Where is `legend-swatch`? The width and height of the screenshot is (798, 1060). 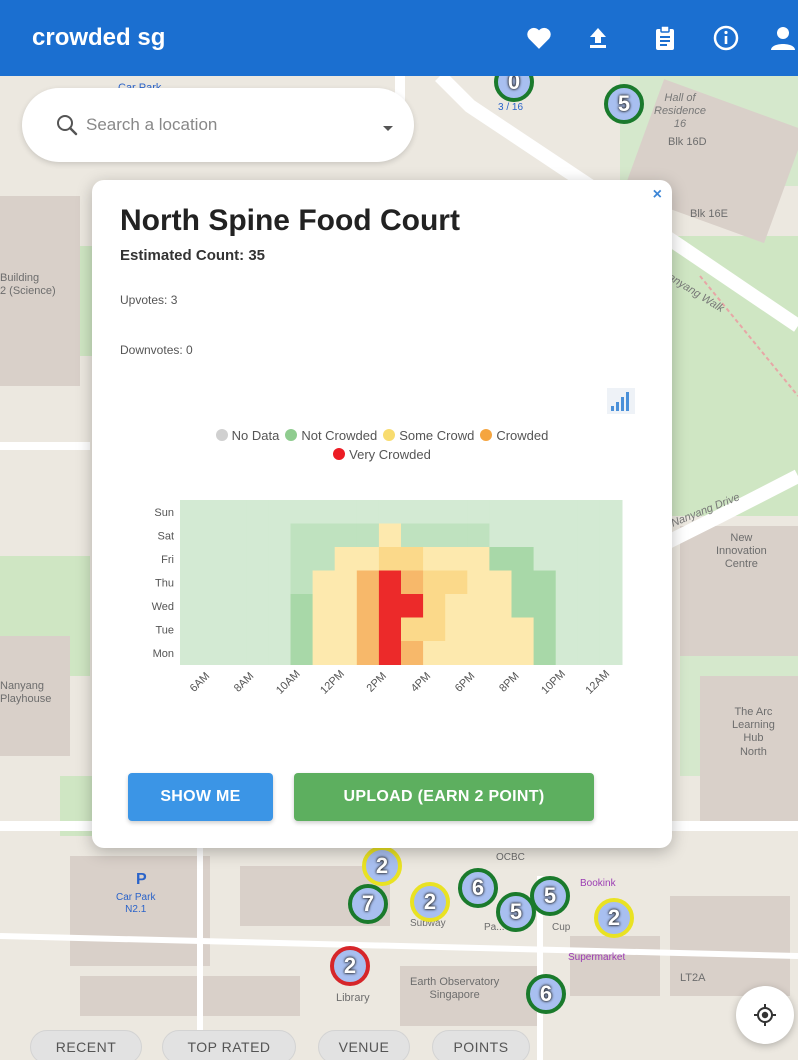 legend-swatch is located at coordinates (486, 435).